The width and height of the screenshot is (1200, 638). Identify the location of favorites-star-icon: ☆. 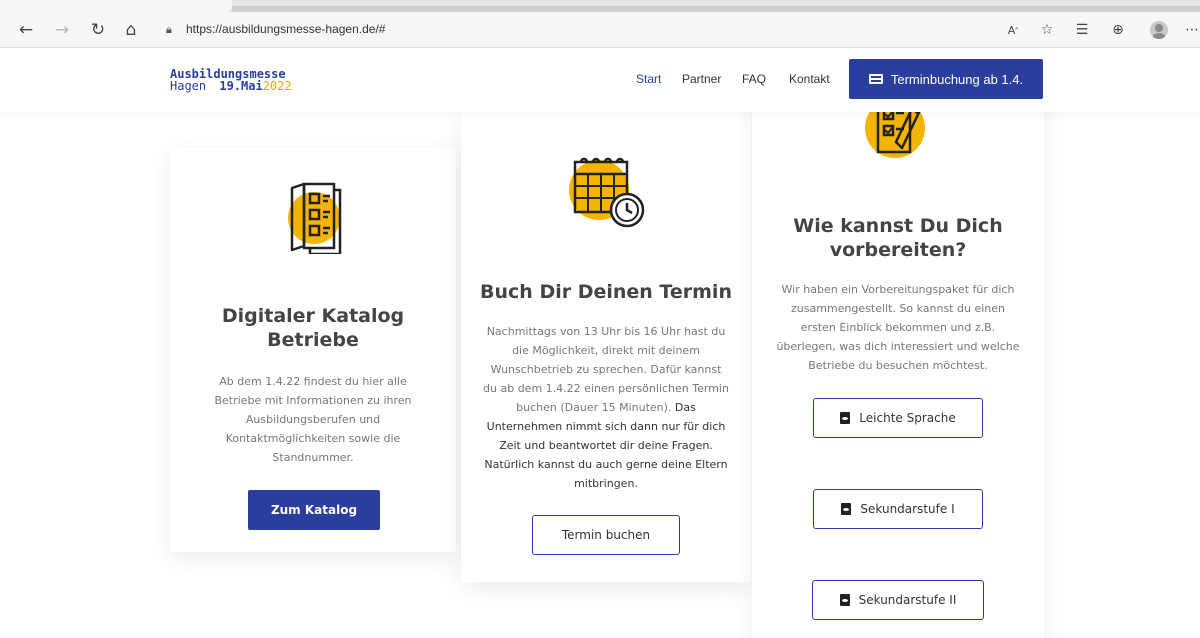
(1047, 30).